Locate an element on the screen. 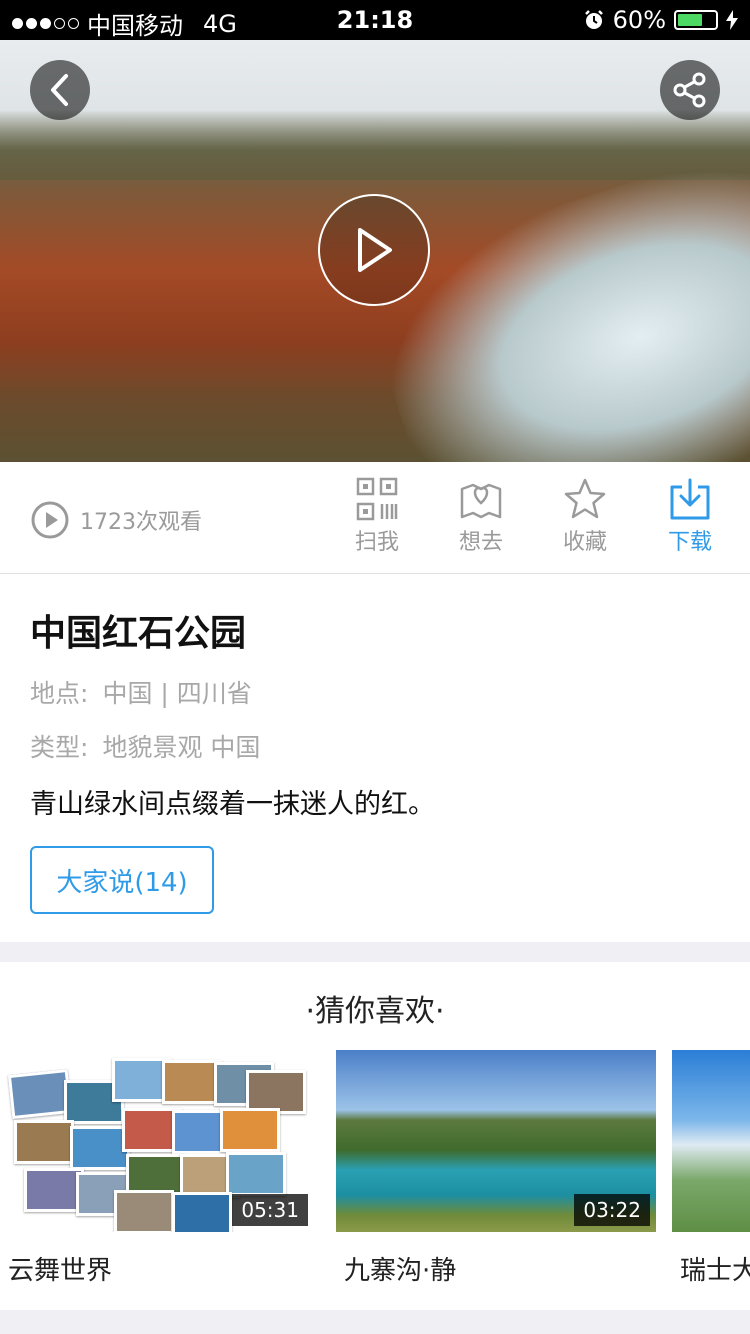  download-icon is located at coordinates (690, 499).